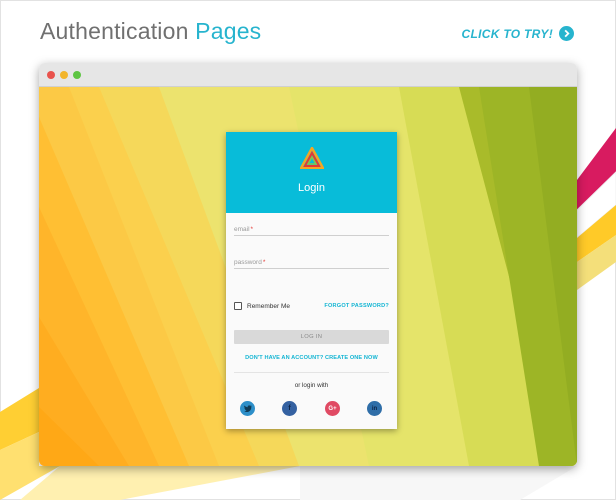 This screenshot has width=616, height=500. I want to click on chevron-right-icon, so click(566, 33).